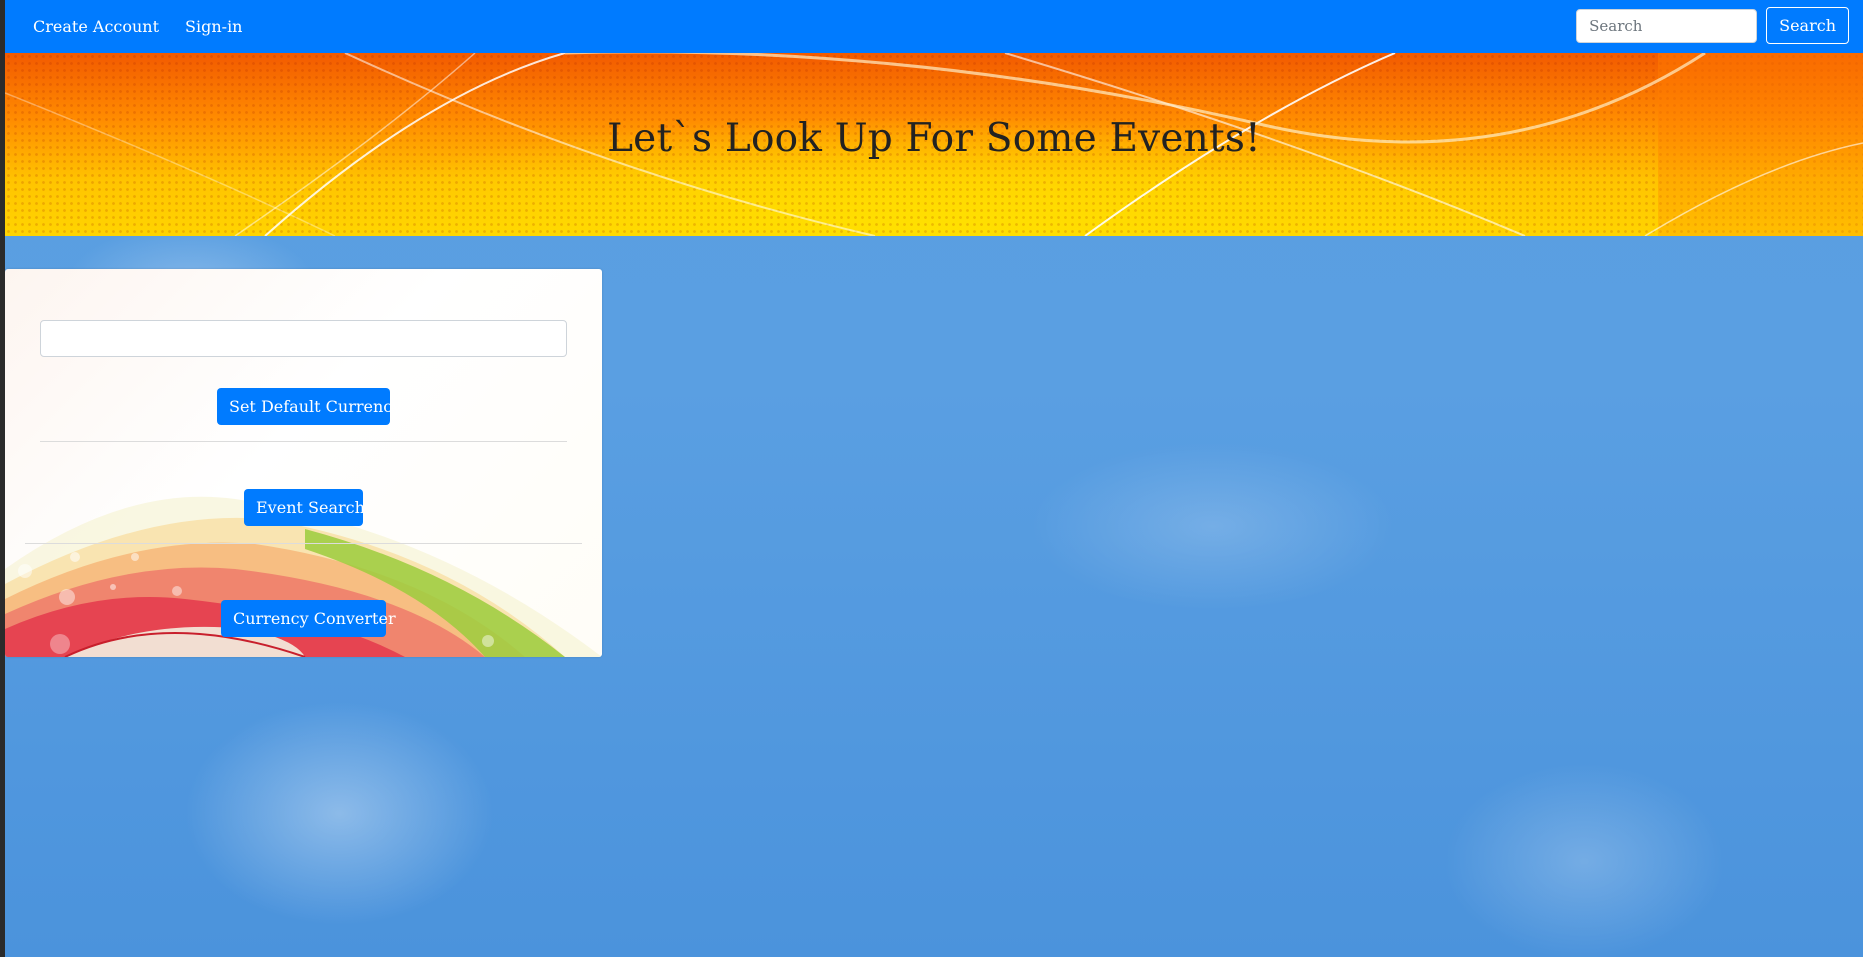 The image size is (1863, 957). What do you see at coordinates (303, 338) in the screenshot?
I see `default-currency-input` at bounding box center [303, 338].